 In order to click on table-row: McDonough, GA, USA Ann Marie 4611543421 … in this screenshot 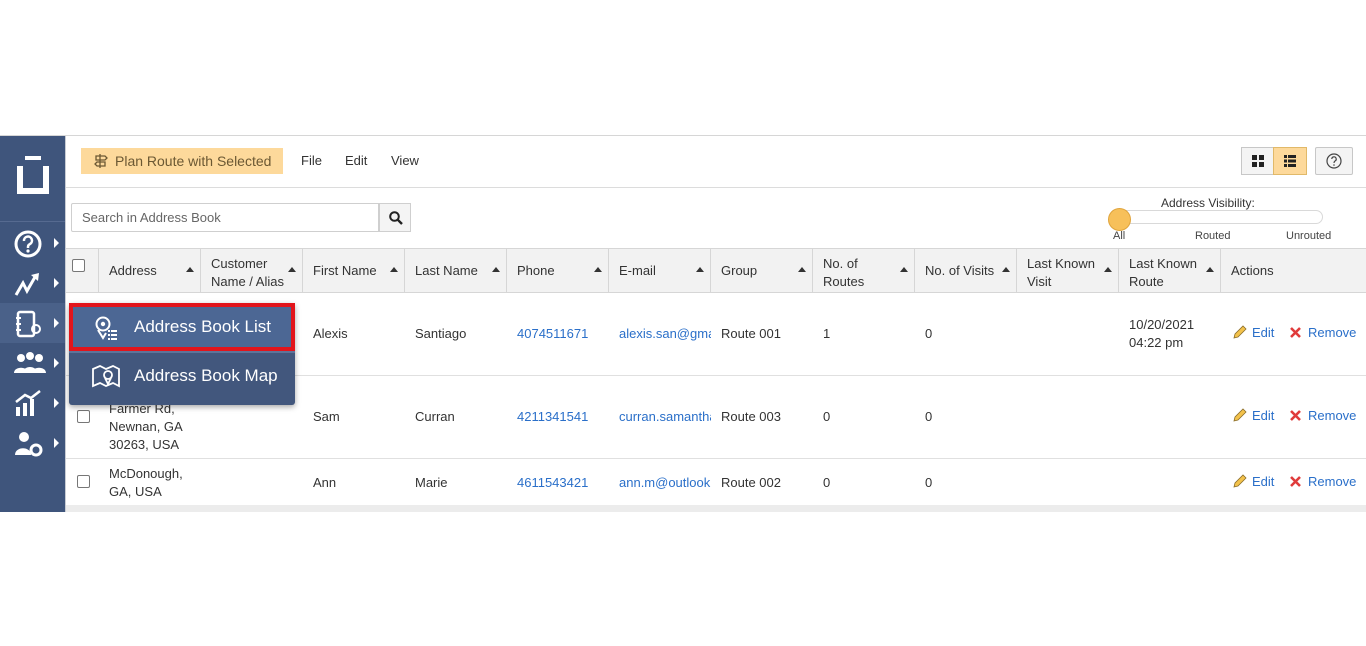, I will do `click(716, 482)`.